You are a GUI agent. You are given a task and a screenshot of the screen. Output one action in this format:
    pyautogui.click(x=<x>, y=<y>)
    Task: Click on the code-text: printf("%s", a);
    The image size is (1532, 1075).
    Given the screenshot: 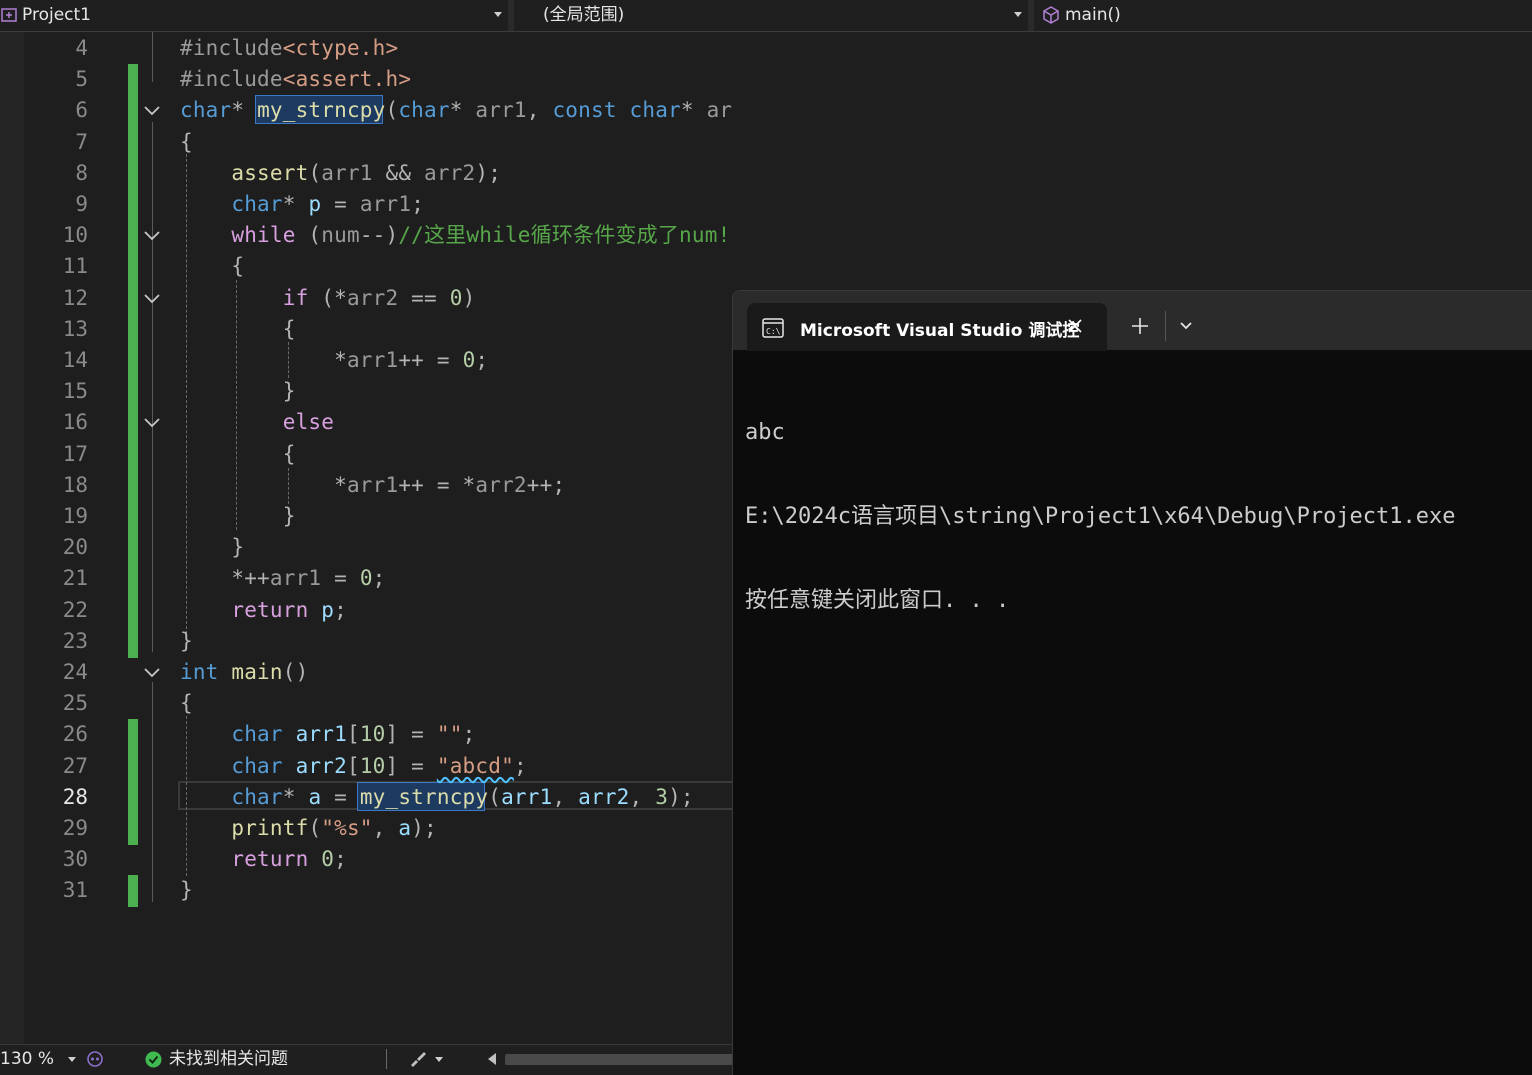 What is the action you would take?
    pyautogui.click(x=308, y=828)
    